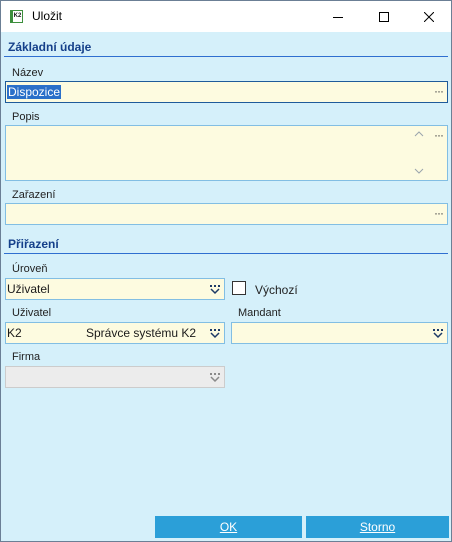 The image size is (452, 542). I want to click on nazev-value: Dispozice, so click(34, 92).